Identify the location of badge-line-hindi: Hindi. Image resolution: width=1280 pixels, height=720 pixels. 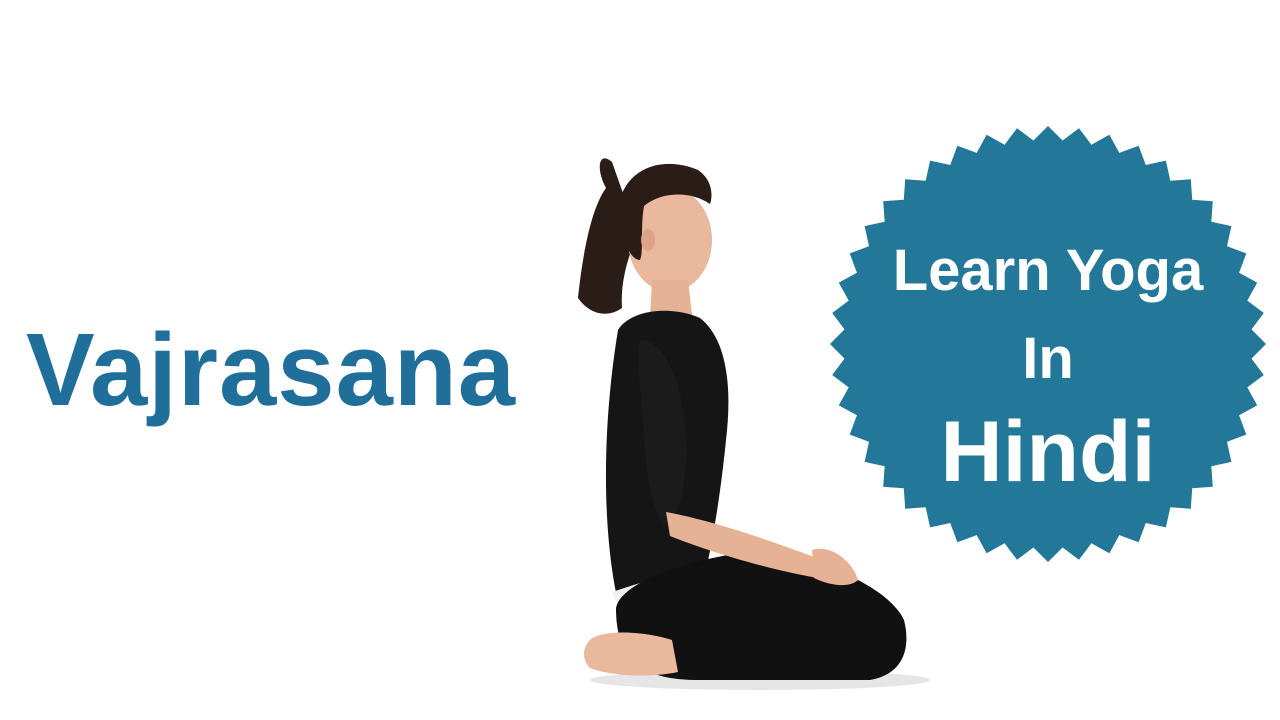
(1048, 452).